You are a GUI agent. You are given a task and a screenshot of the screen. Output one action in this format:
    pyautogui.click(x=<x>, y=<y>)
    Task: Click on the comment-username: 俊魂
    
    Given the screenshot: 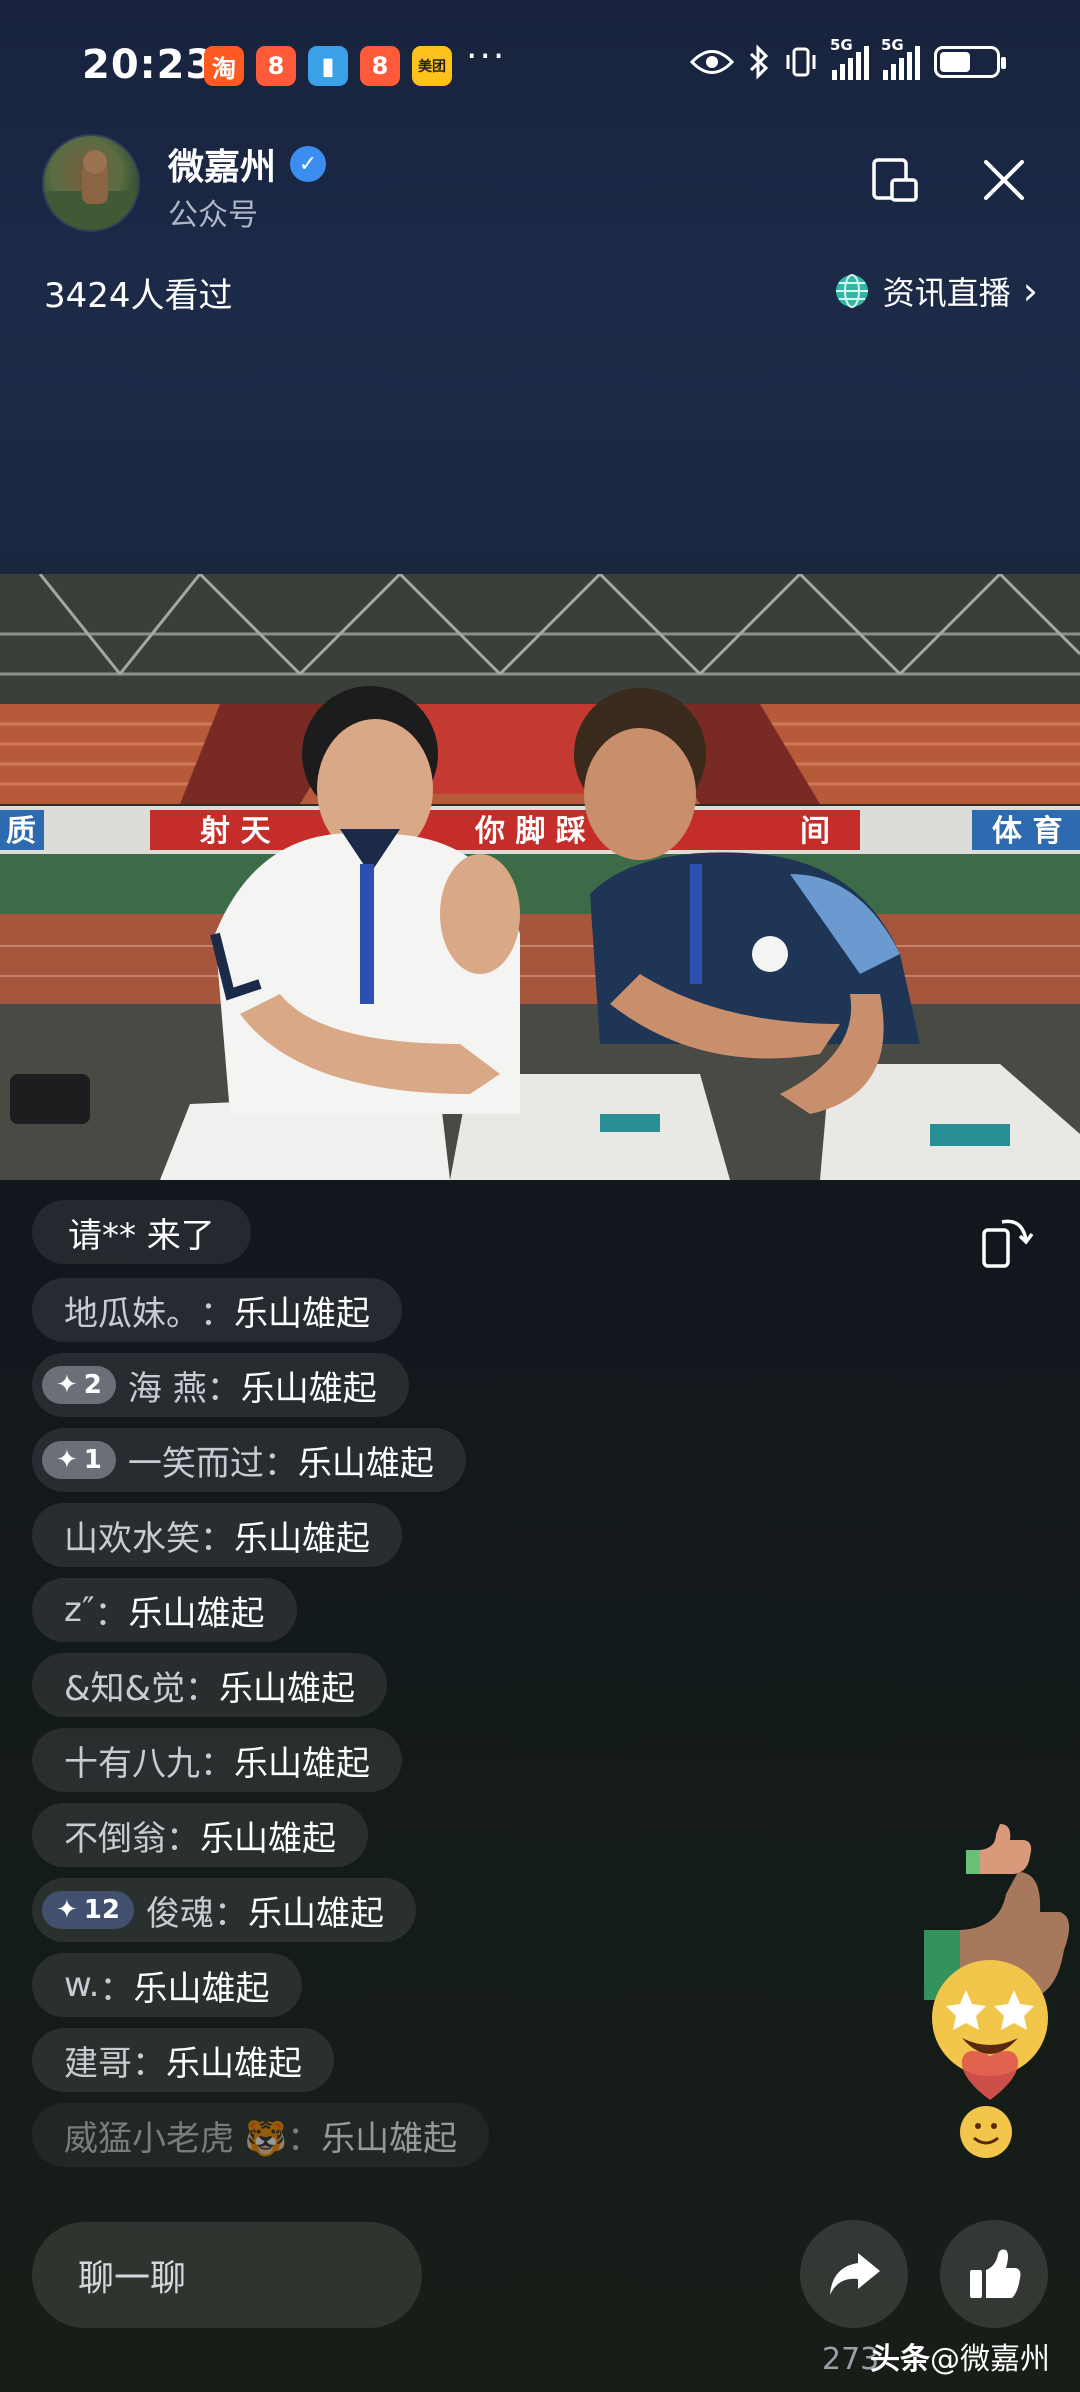 What is the action you would take?
    pyautogui.click(x=179, y=1913)
    